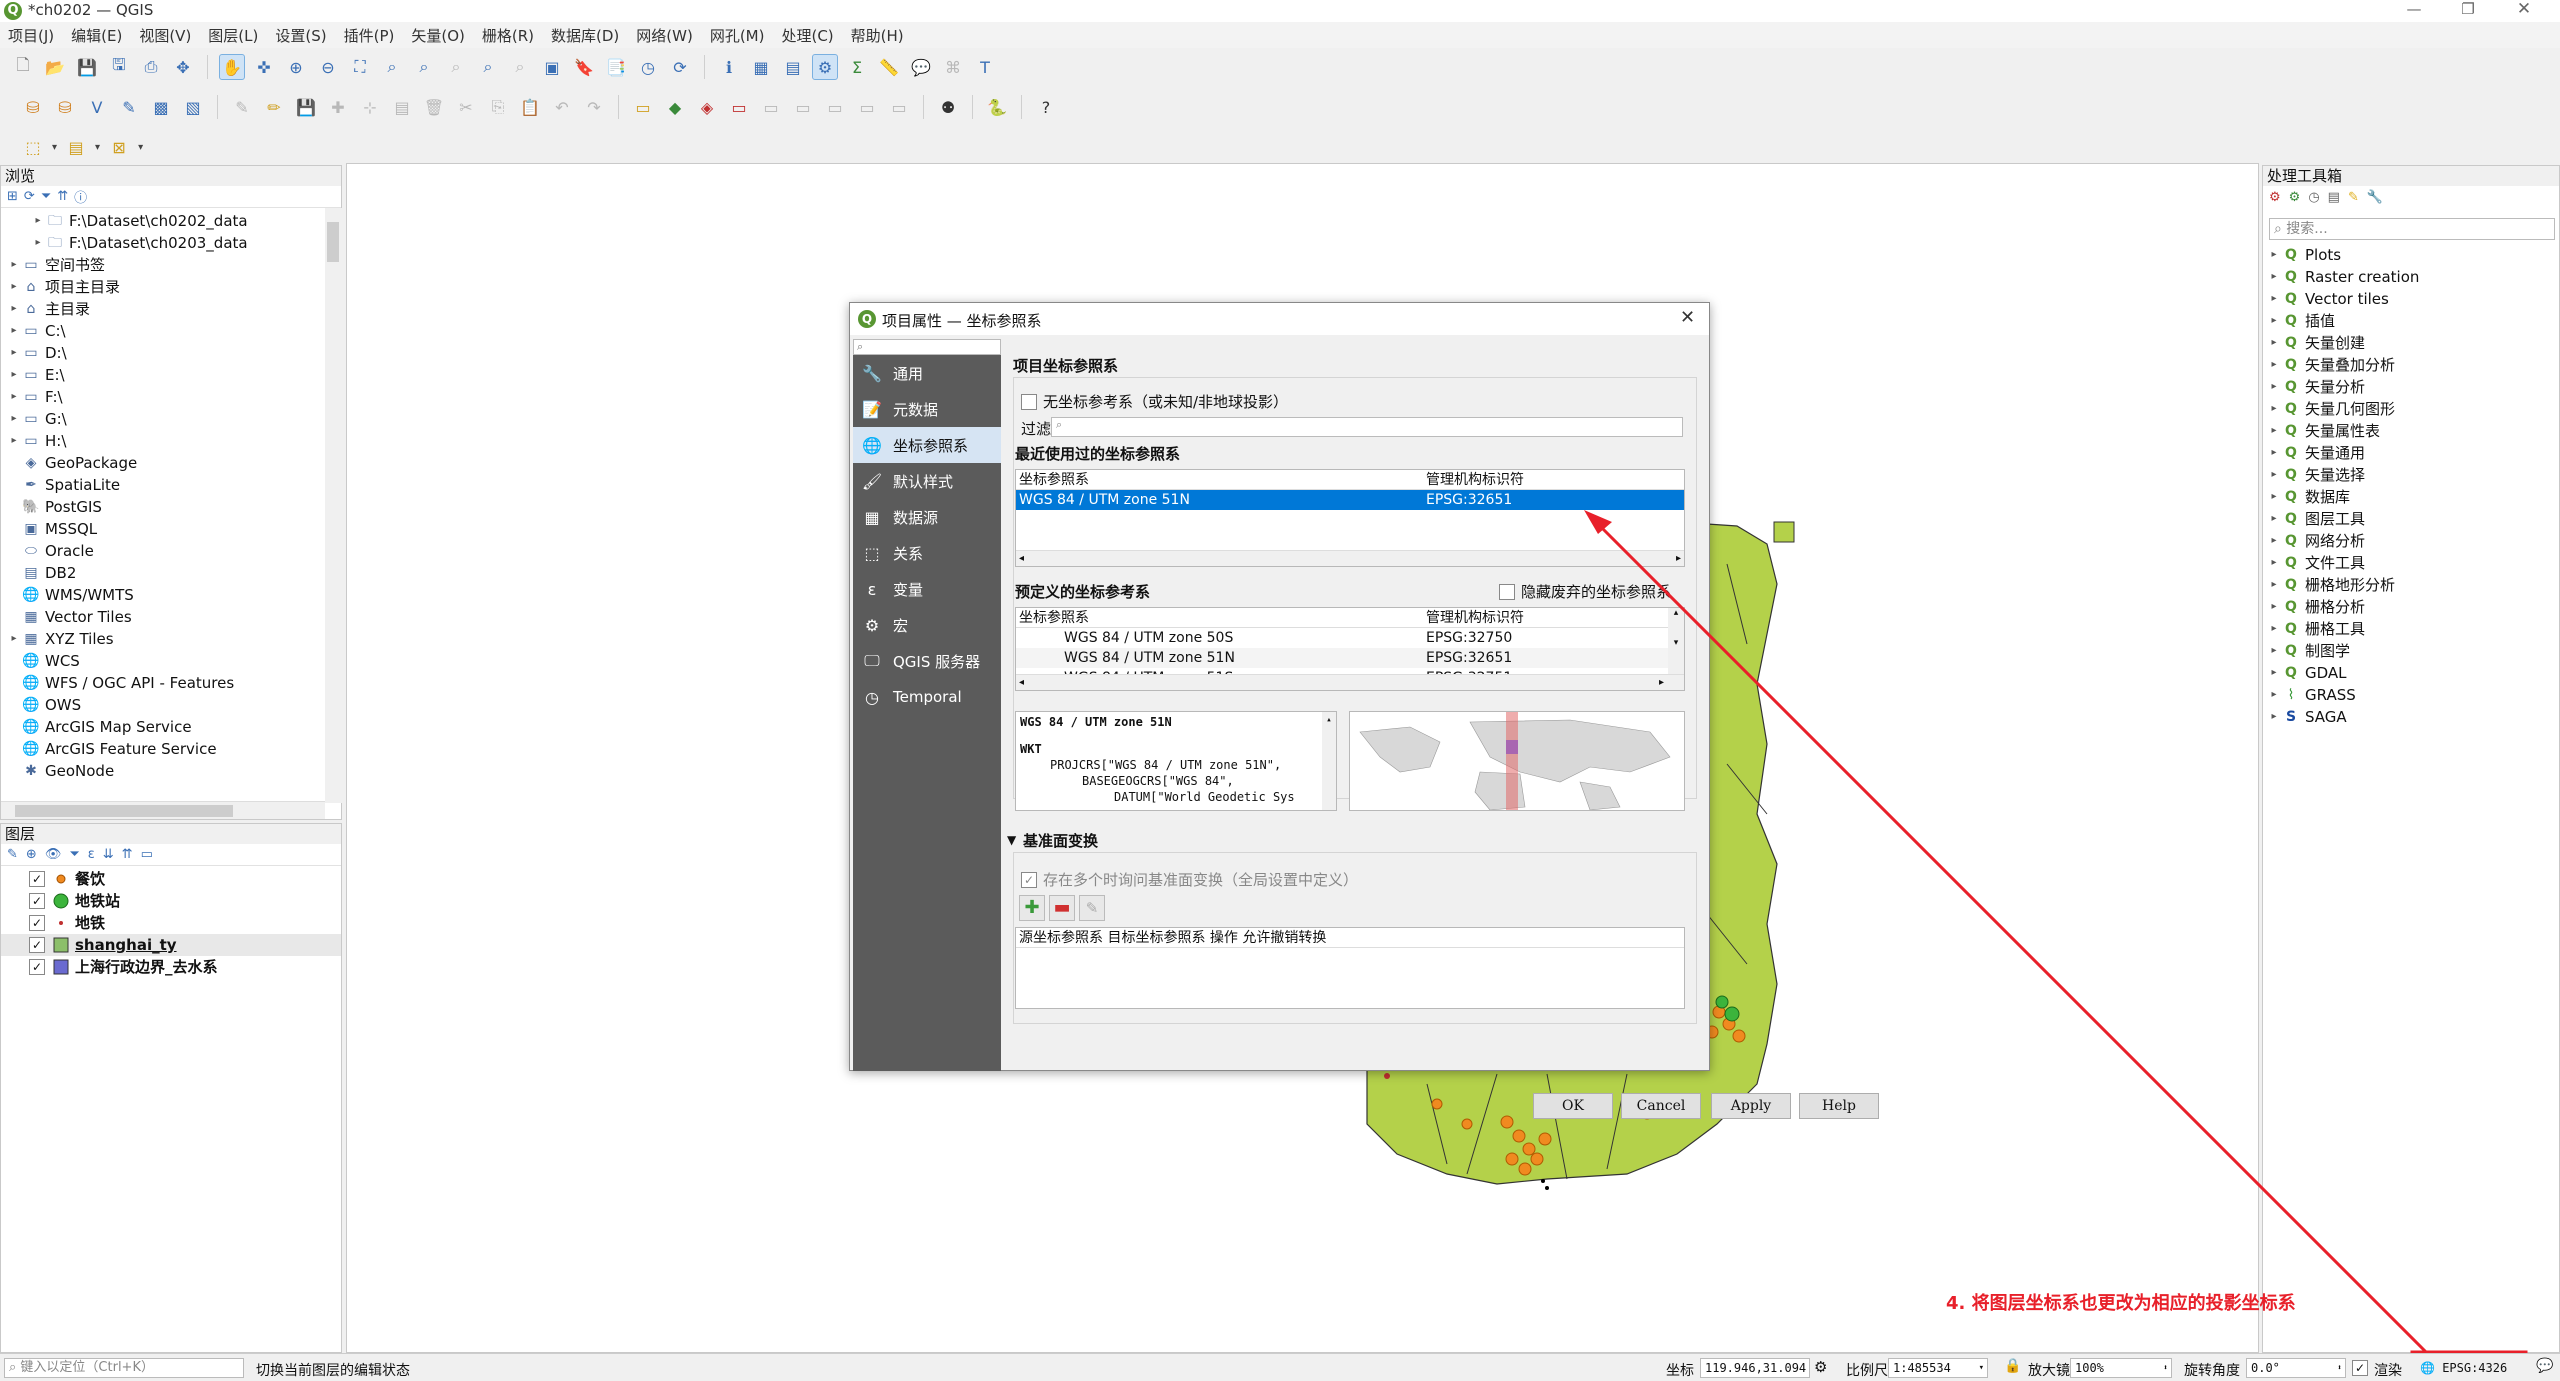 The width and height of the screenshot is (2560, 1381). What do you see at coordinates (2334, 197) in the screenshot?
I see `results-icon: ▤` at bounding box center [2334, 197].